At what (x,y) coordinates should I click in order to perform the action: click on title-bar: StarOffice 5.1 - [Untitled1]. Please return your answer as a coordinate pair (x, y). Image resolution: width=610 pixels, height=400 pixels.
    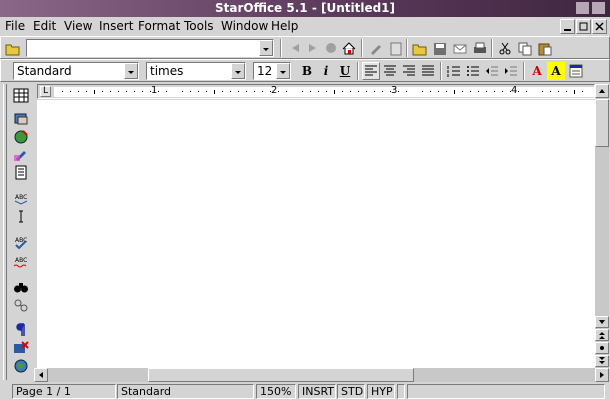
    Looking at the image, I should click on (305, 8).